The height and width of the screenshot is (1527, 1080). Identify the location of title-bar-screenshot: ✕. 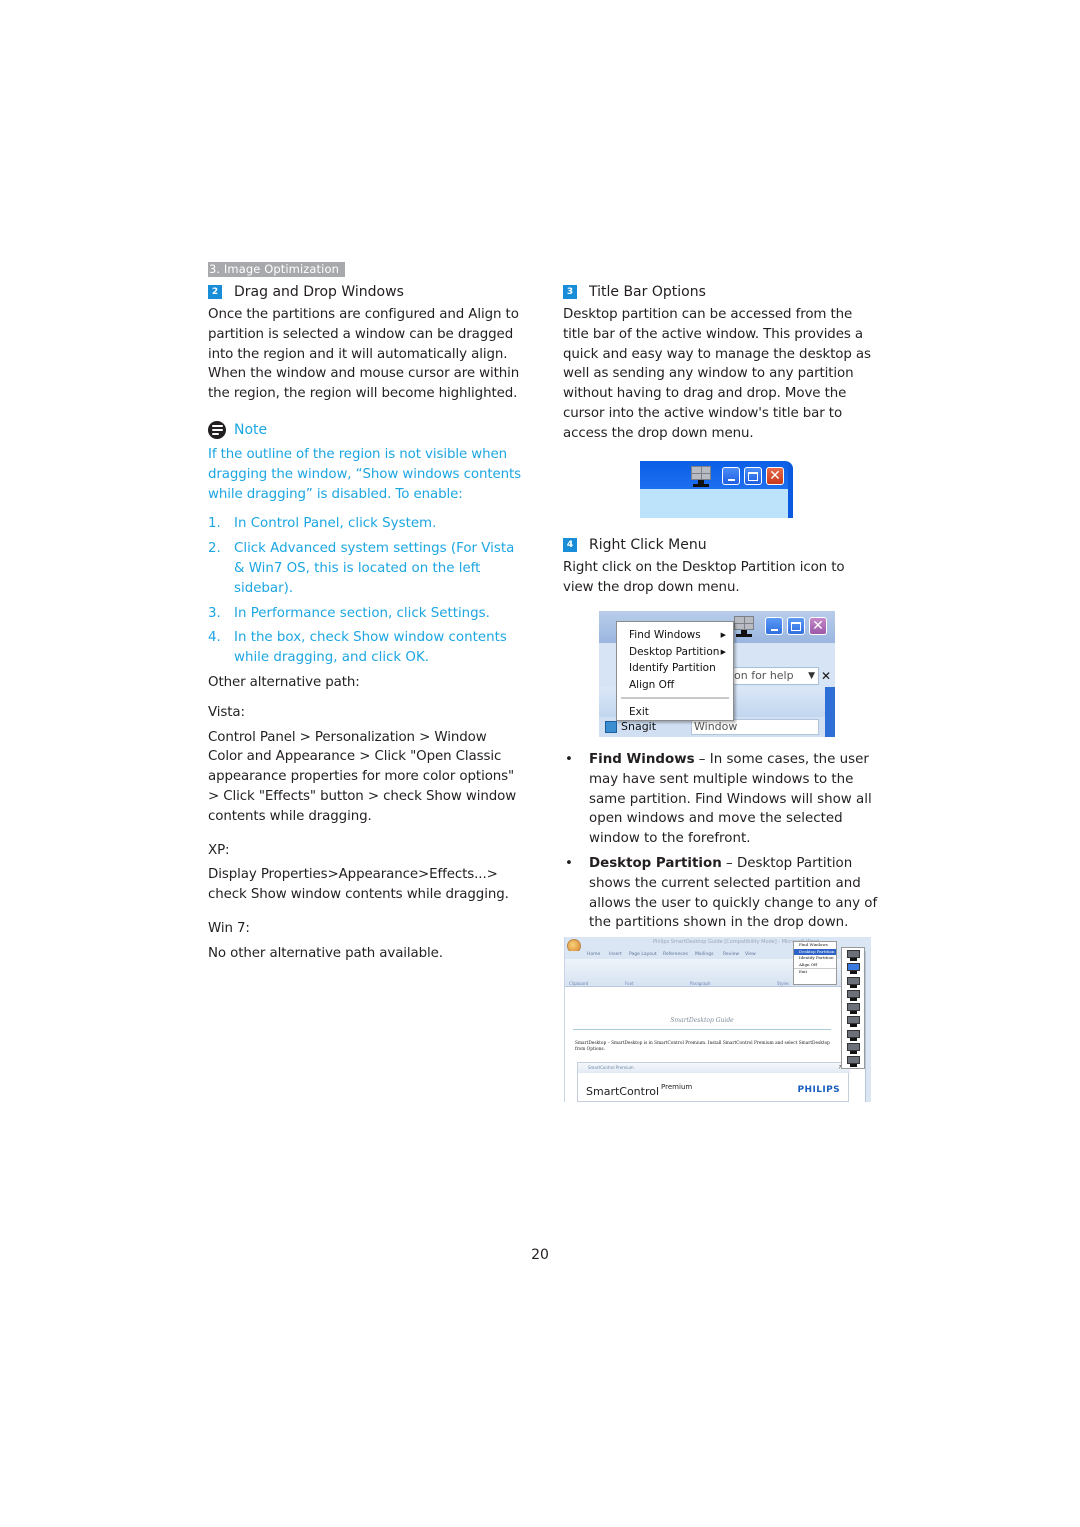
(716, 489).